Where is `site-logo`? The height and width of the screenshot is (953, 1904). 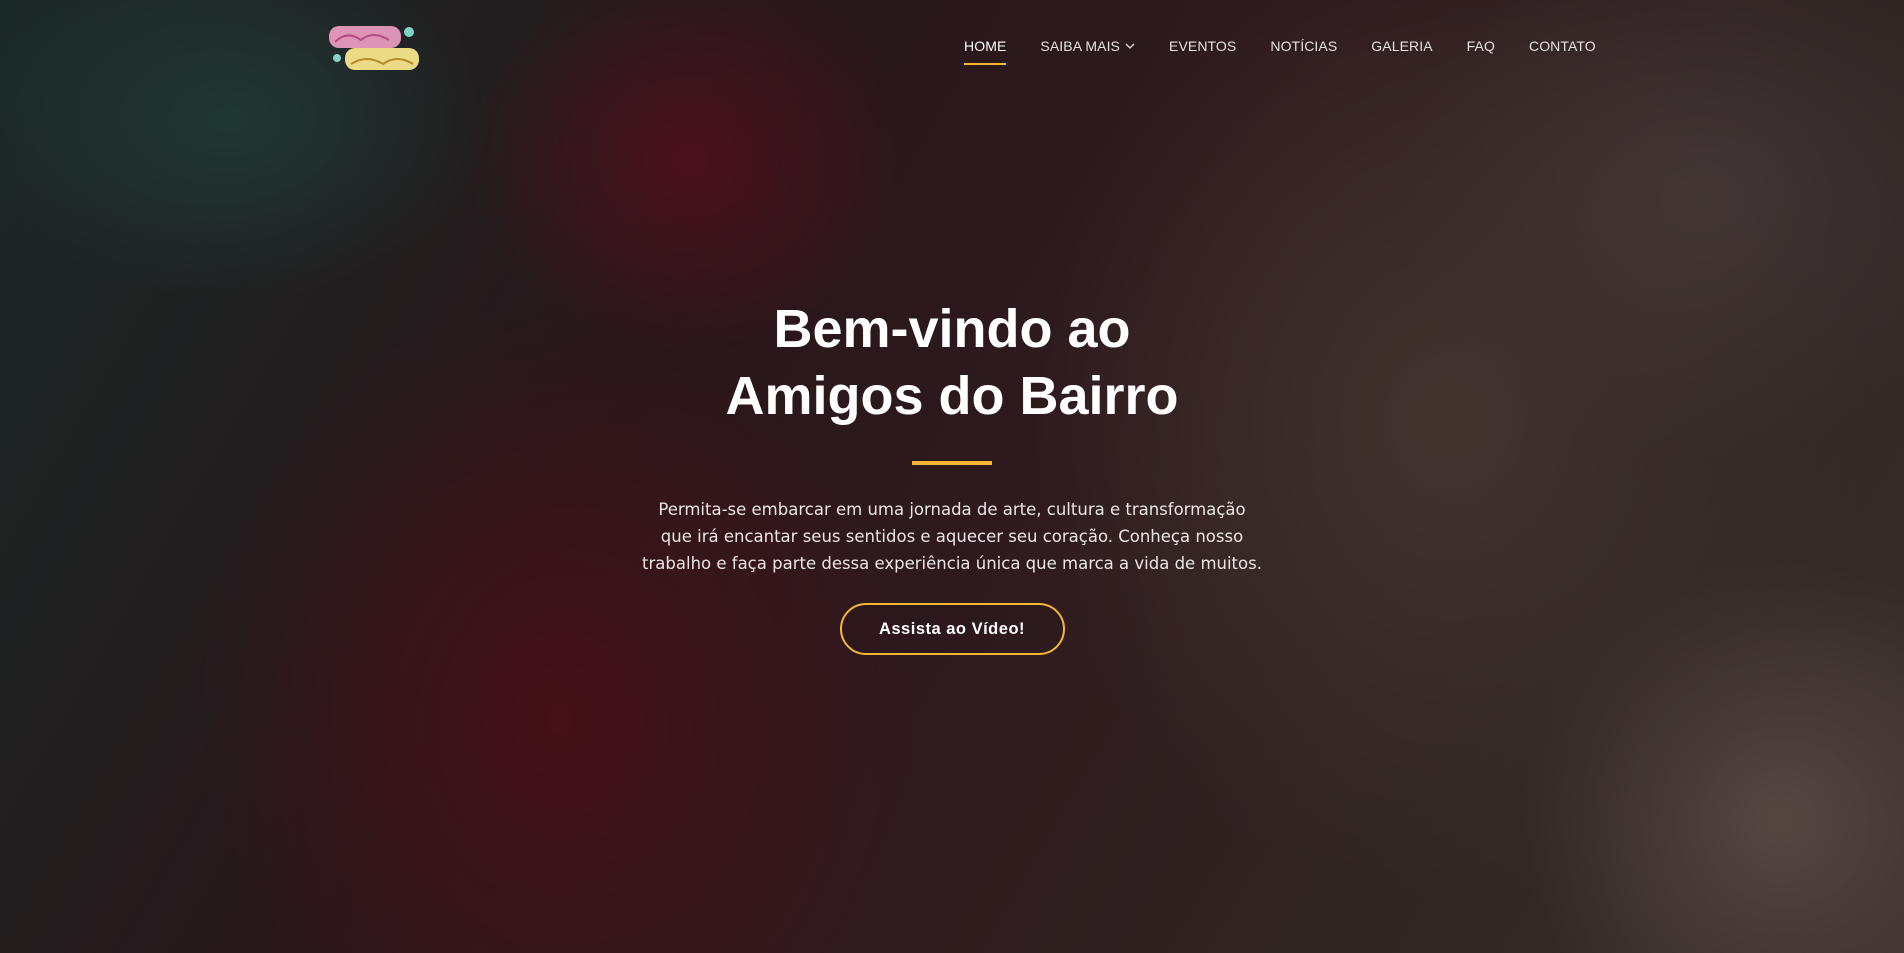
site-logo is located at coordinates (375, 48).